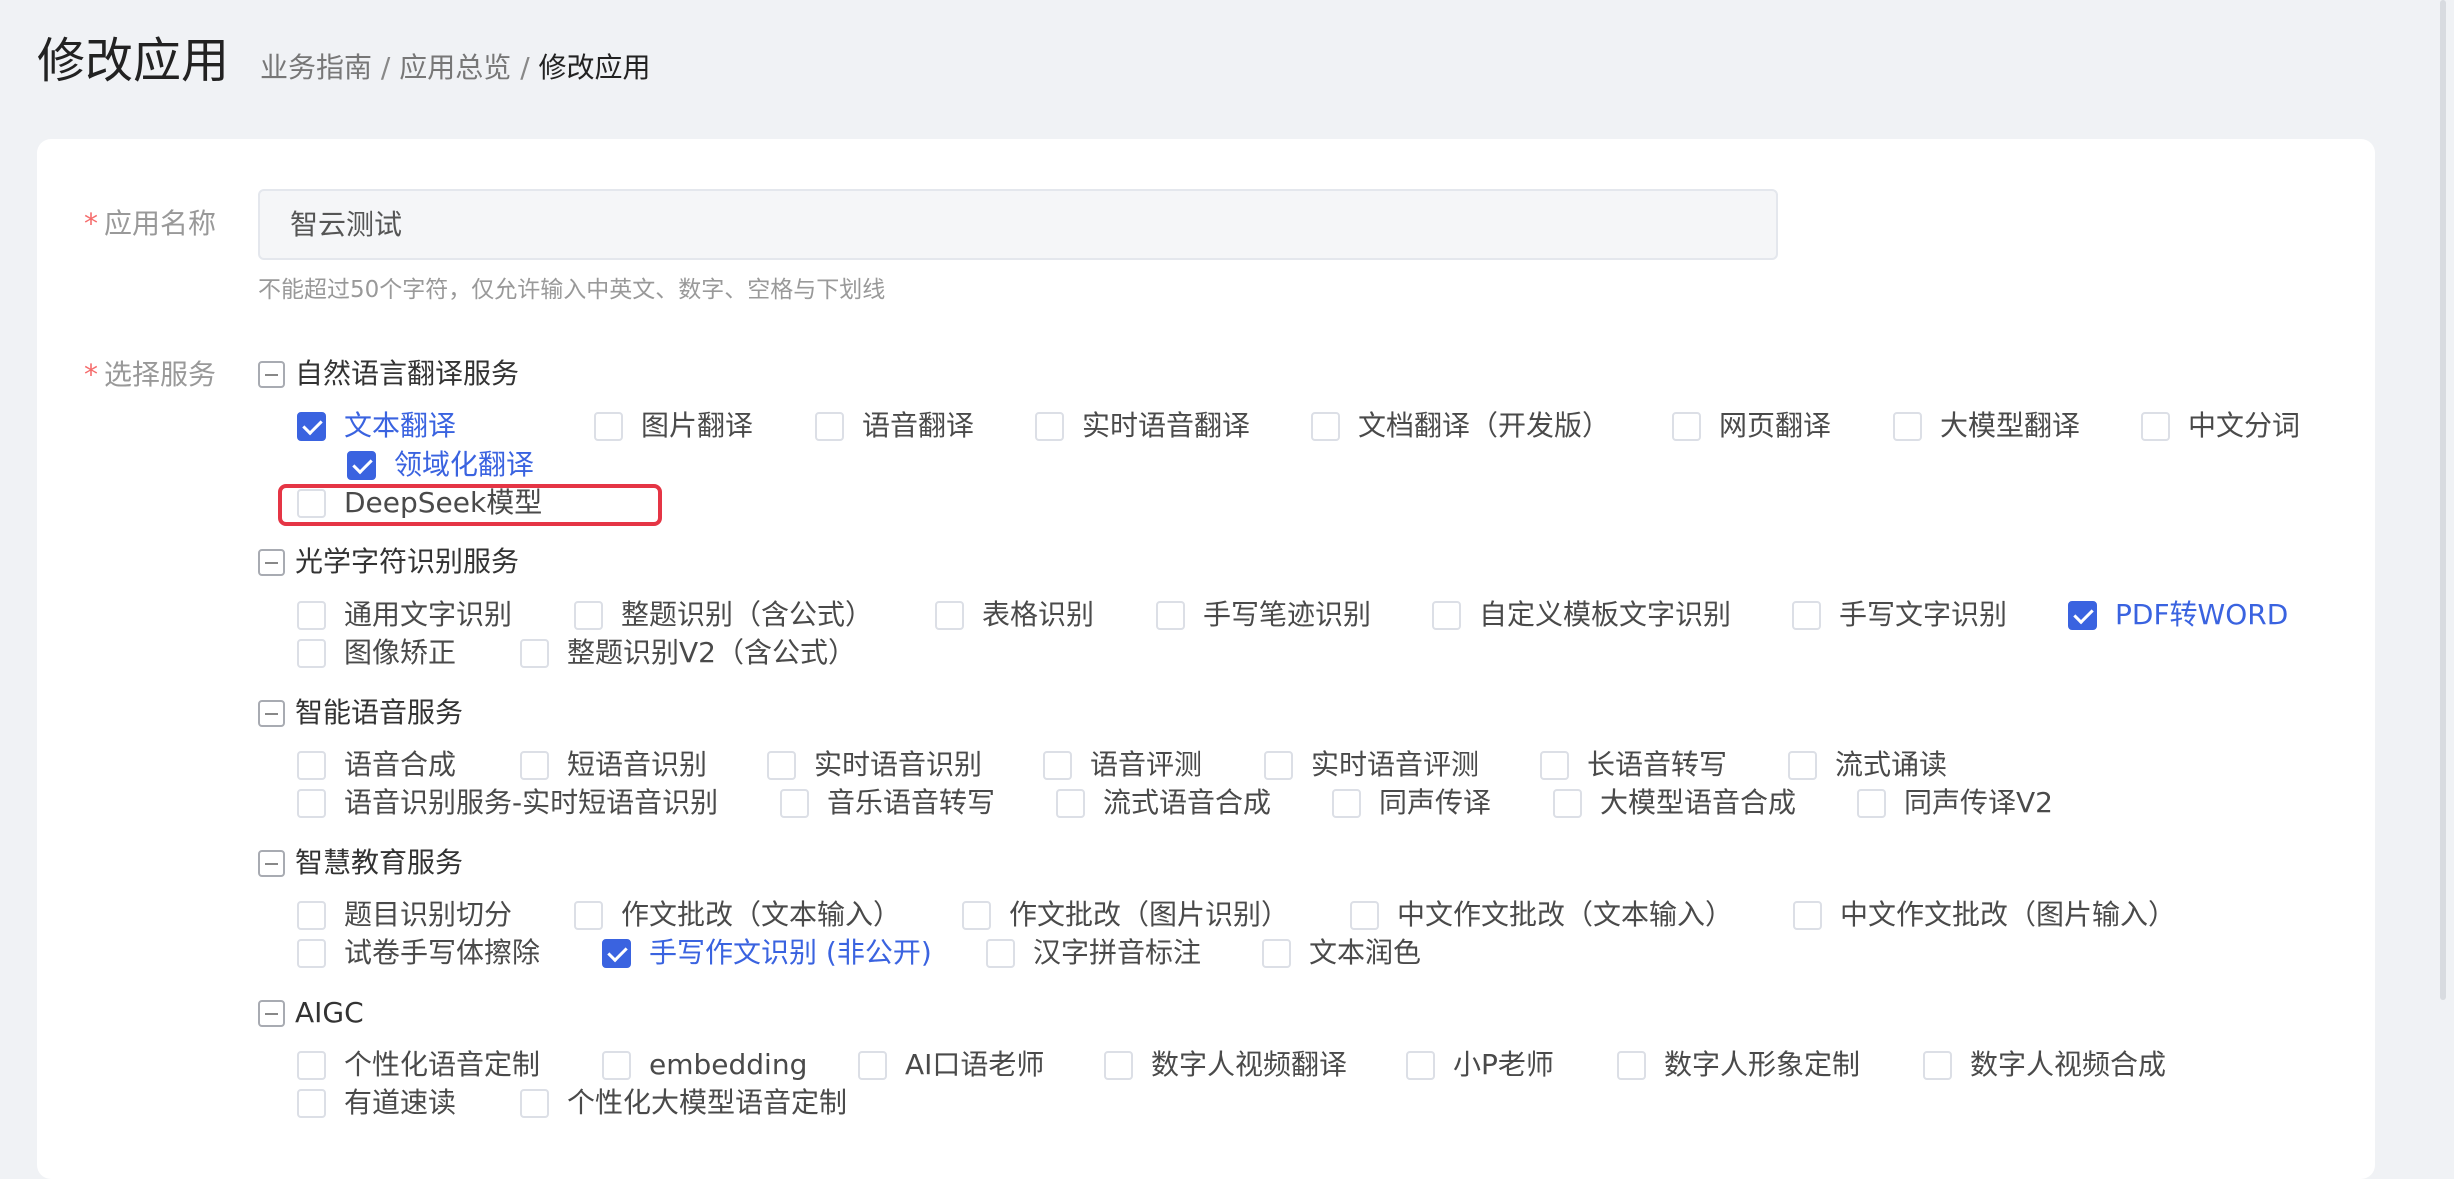 The image size is (2454, 1179). What do you see at coordinates (1955, 803) in the screenshot?
I see `service-checkbox: 同声传译V2` at bounding box center [1955, 803].